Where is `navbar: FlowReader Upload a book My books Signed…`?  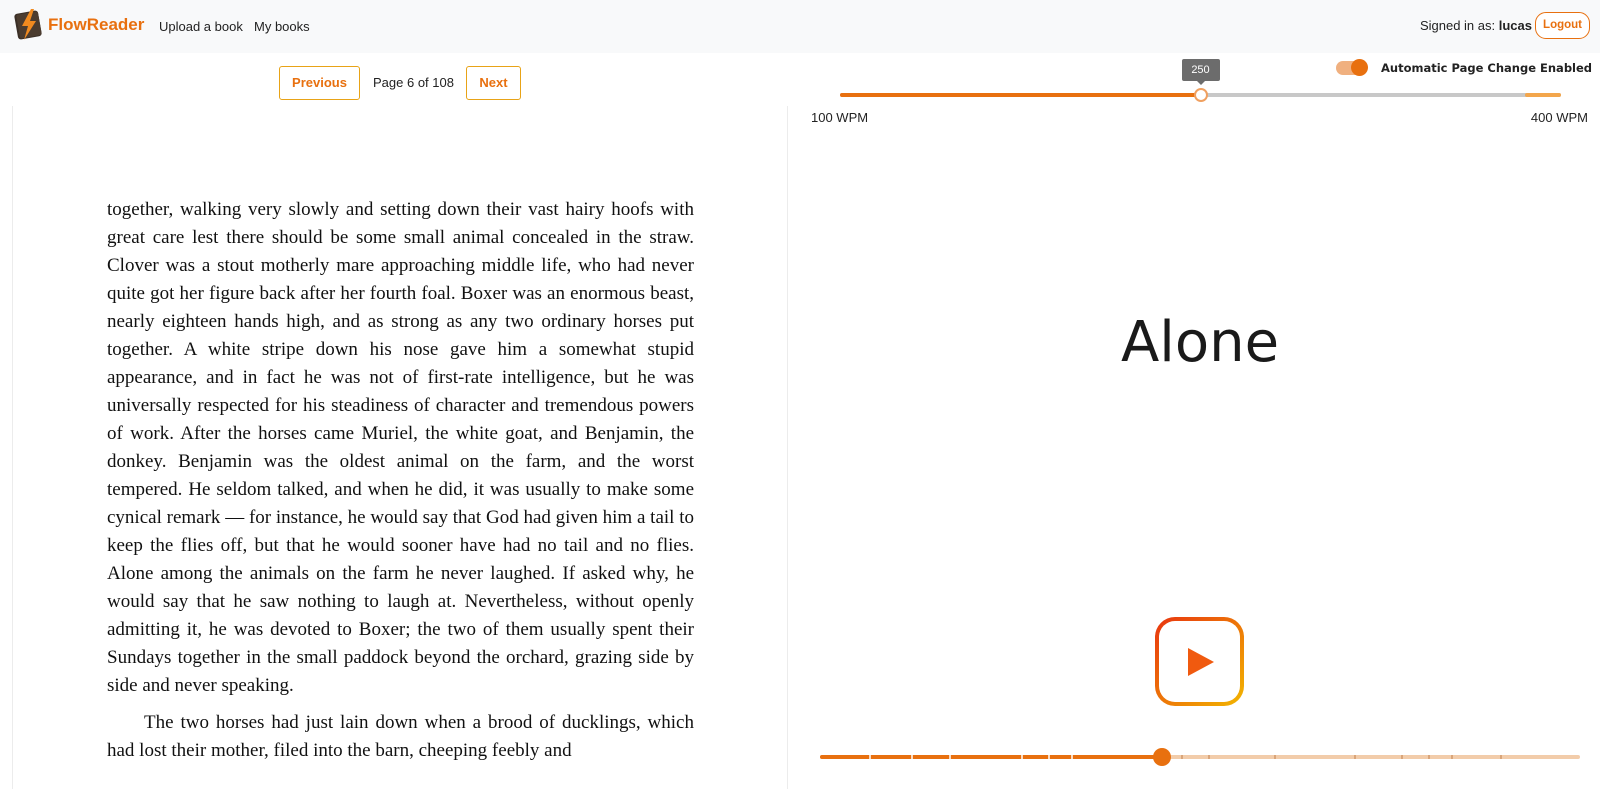
navbar: FlowReader Upload a book My books Signed… is located at coordinates (800, 26).